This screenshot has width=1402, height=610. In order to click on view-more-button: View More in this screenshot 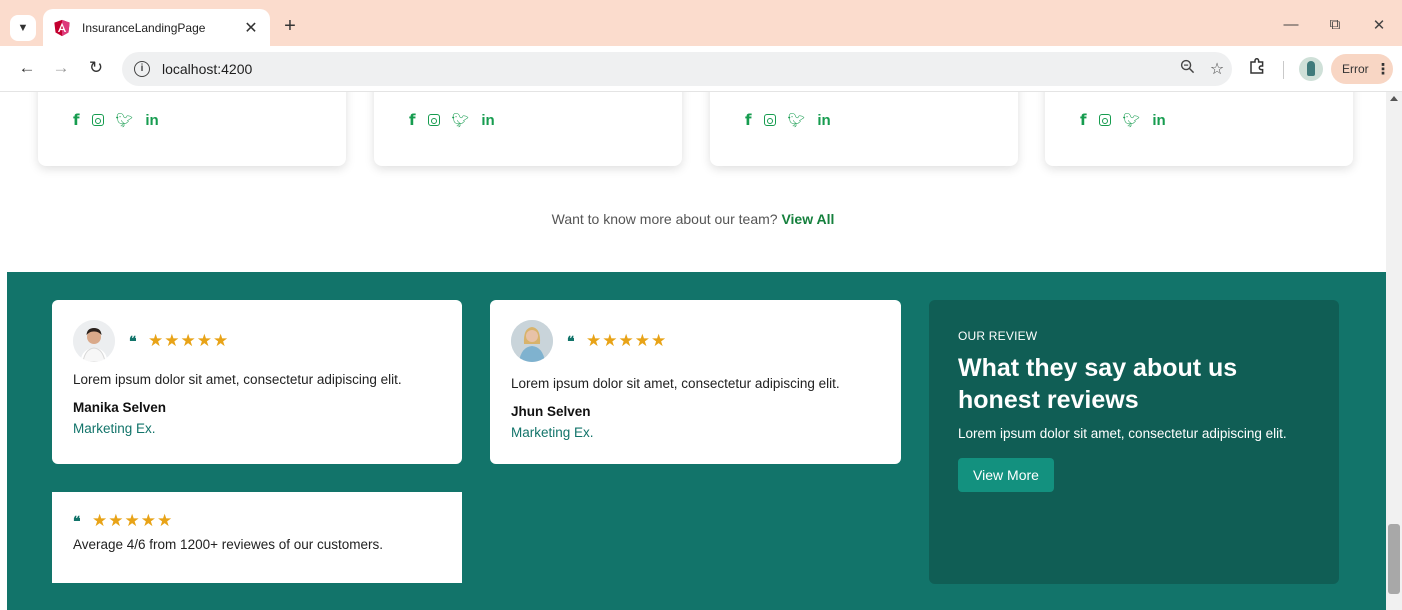, I will do `click(1006, 475)`.